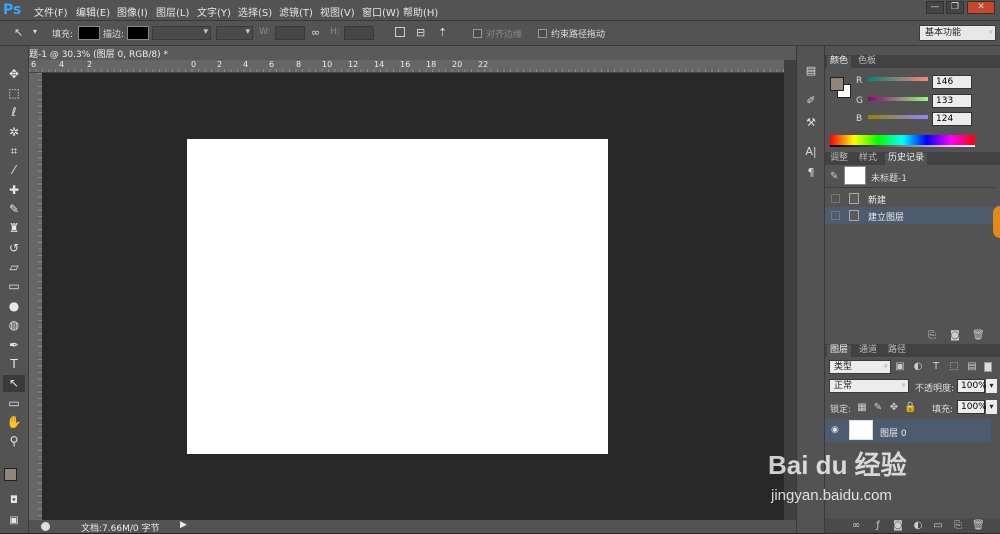  What do you see at coordinates (14, 286) in the screenshot?
I see `gradient-tool-icon: ▭` at bounding box center [14, 286].